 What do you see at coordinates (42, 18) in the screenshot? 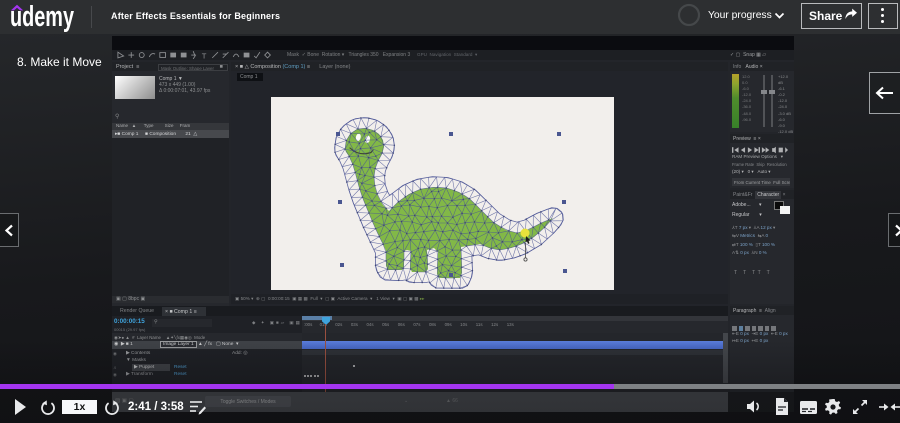
I see `svg-text: udemy` at bounding box center [42, 18].